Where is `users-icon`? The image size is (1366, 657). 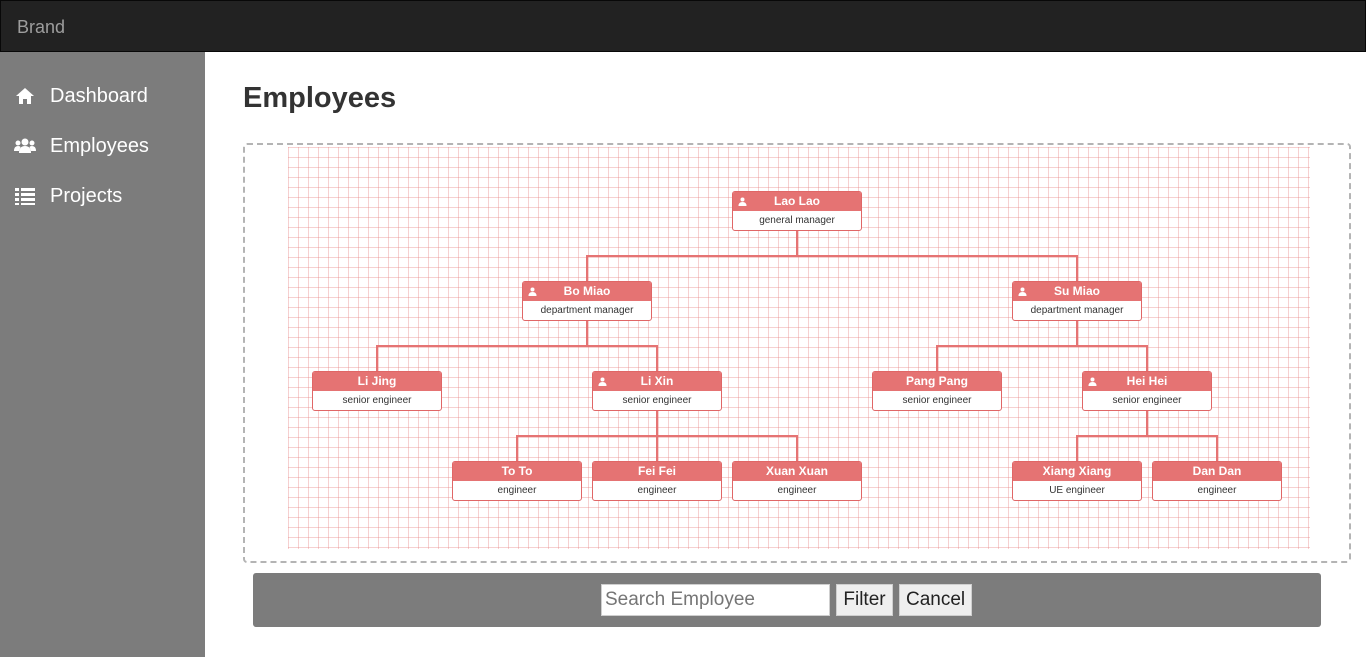
users-icon is located at coordinates (25, 145).